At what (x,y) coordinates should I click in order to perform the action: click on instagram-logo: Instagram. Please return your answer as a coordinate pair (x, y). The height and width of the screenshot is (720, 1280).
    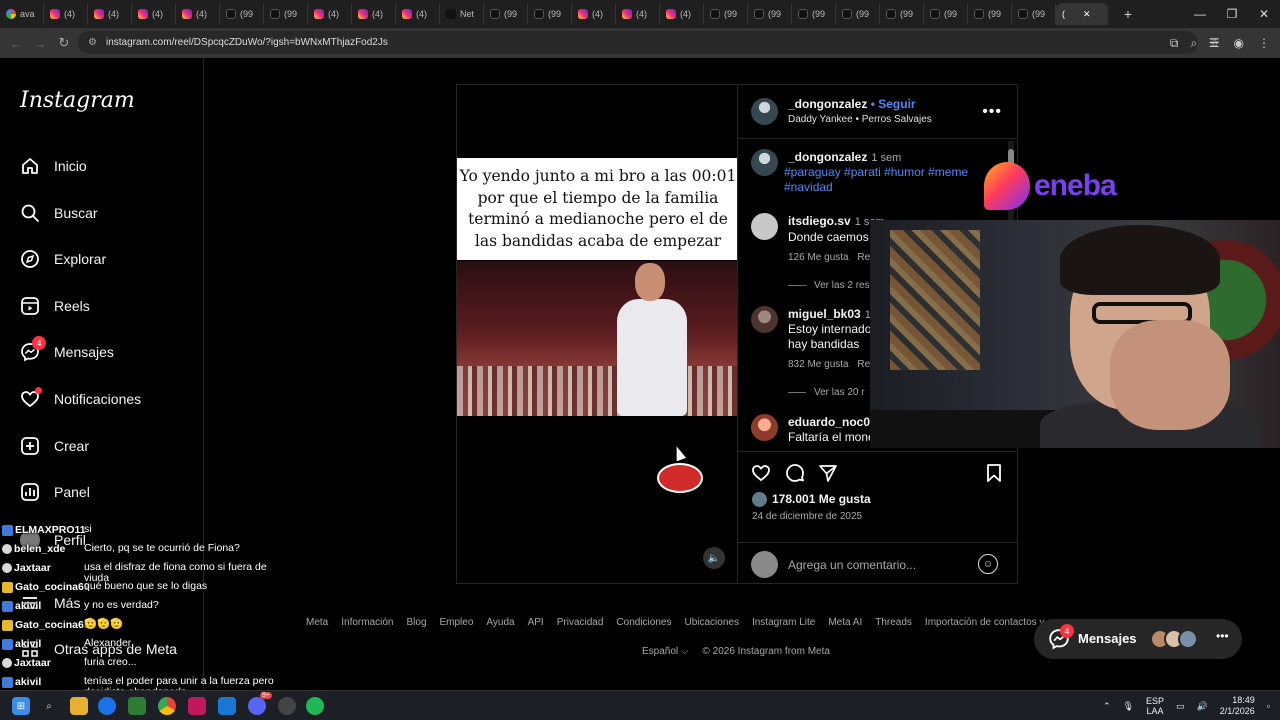
    Looking at the image, I should click on (77, 100).